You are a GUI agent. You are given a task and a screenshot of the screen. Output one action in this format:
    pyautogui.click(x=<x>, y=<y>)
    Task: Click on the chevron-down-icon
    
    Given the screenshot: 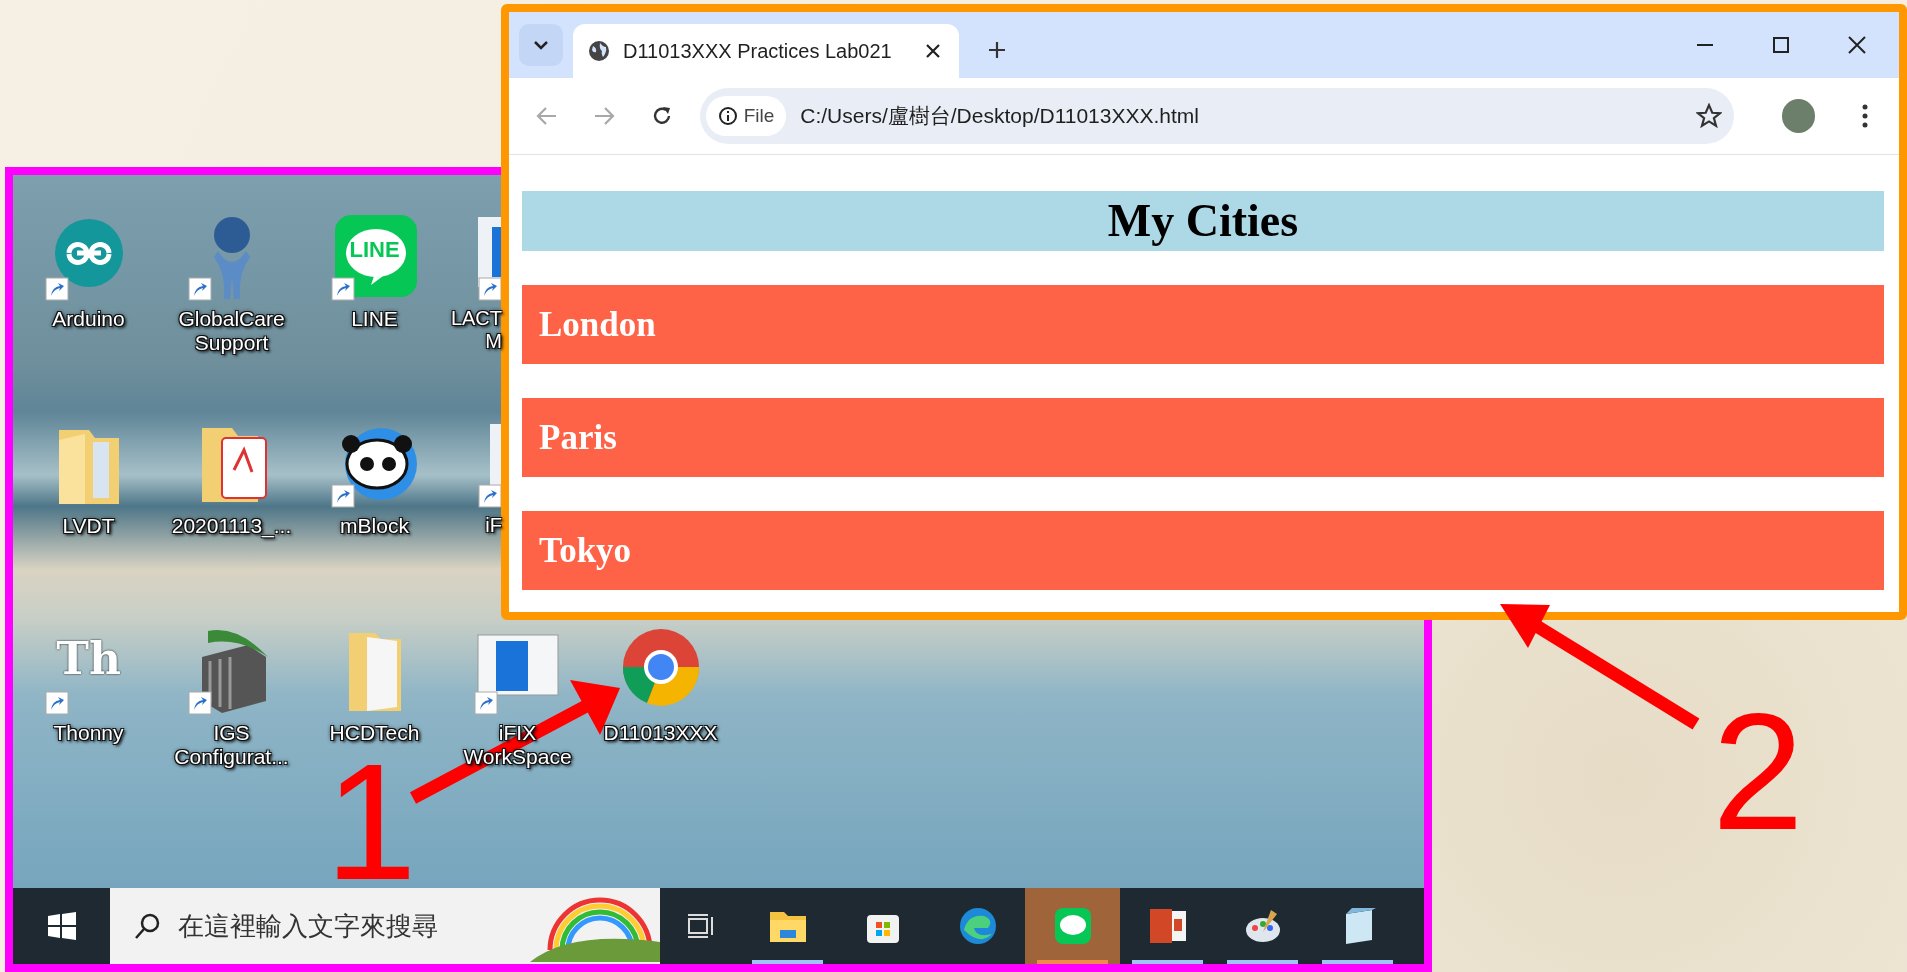 What is the action you would take?
    pyautogui.click(x=541, y=45)
    